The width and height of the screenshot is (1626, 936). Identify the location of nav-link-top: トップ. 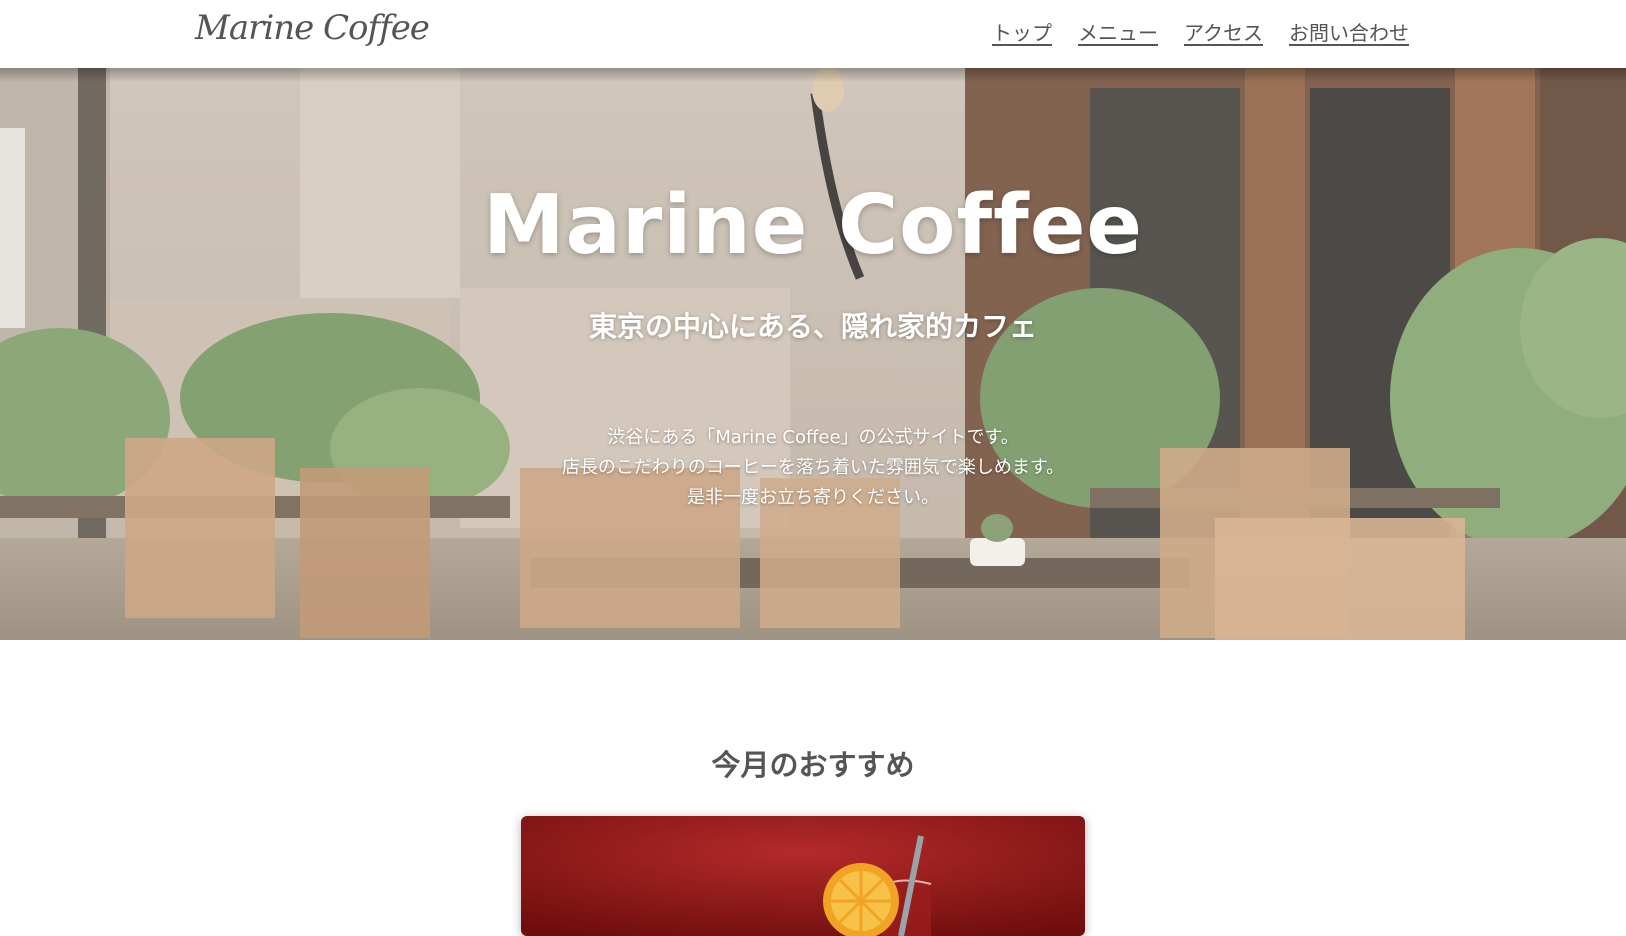
(1022, 31).